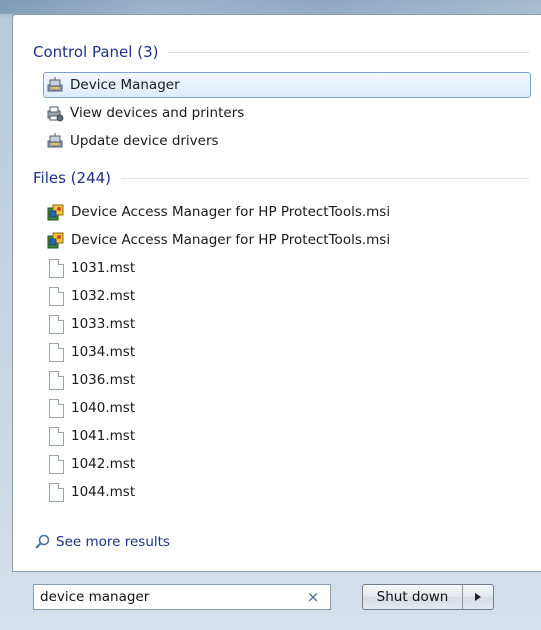  I want to click on result-file-mst: 1040.mst, so click(289, 408).